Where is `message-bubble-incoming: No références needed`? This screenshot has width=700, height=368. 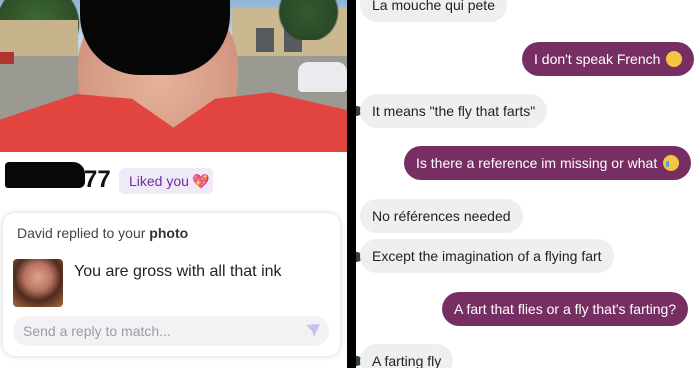
message-bubble-incoming: No références needed is located at coordinates (441, 216).